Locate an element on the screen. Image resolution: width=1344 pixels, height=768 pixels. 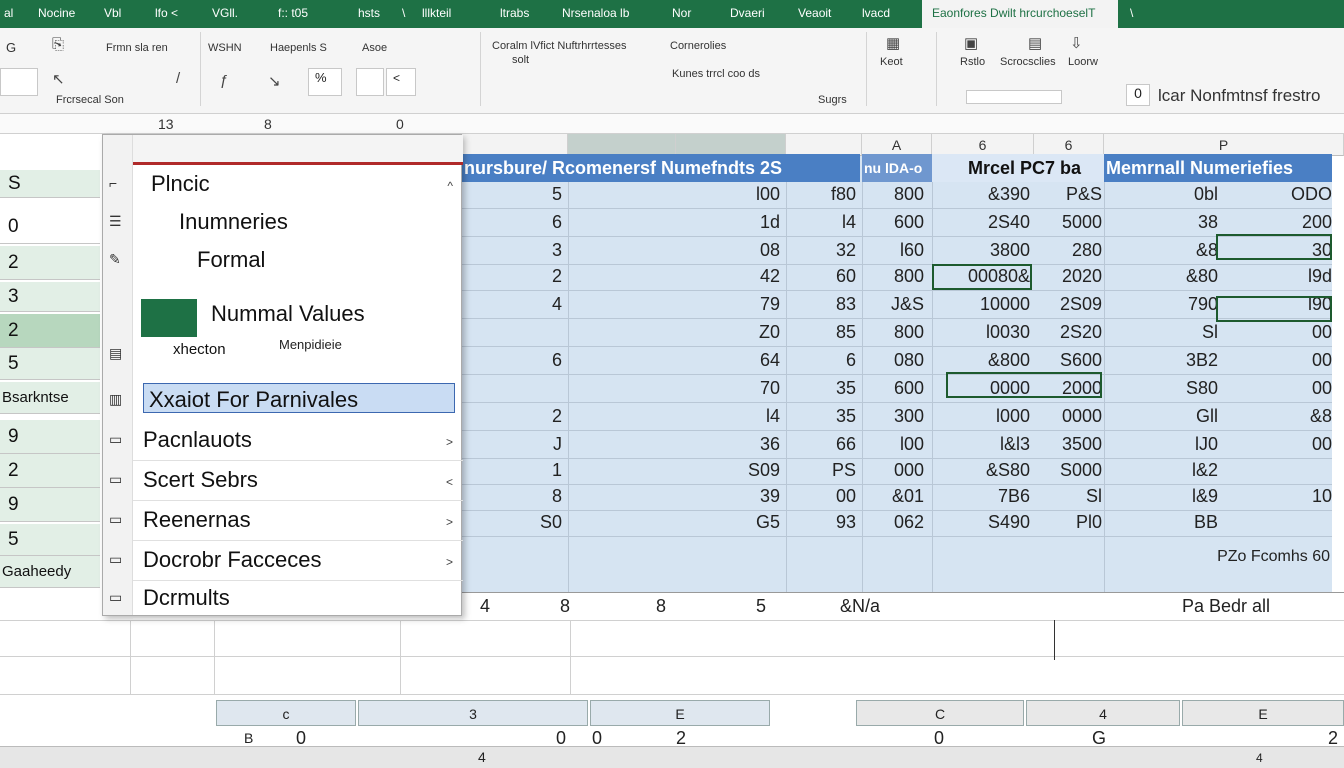
table-cell: 93 is located at coordinates (823, 522).